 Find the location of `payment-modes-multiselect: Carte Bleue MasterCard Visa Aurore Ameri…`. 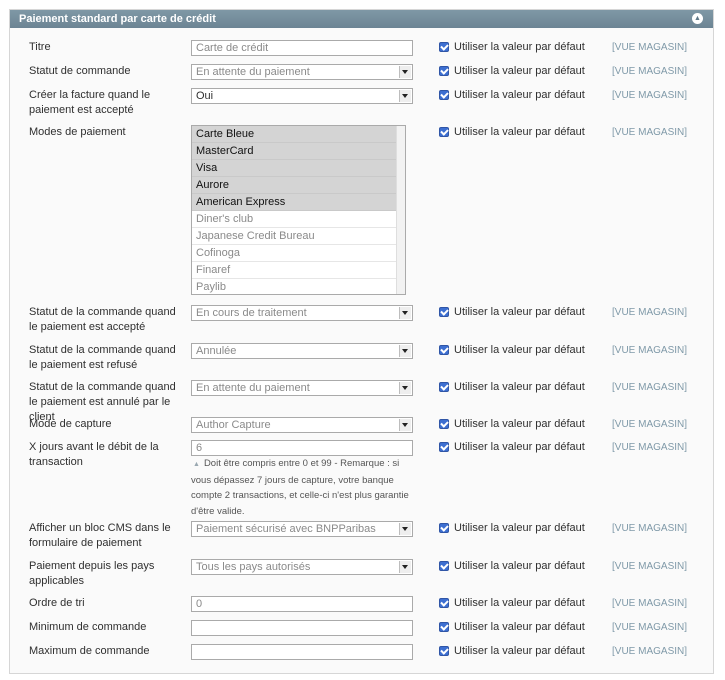

payment-modes-multiselect: Carte Bleue MasterCard Visa Aurore Ameri… is located at coordinates (298, 210).